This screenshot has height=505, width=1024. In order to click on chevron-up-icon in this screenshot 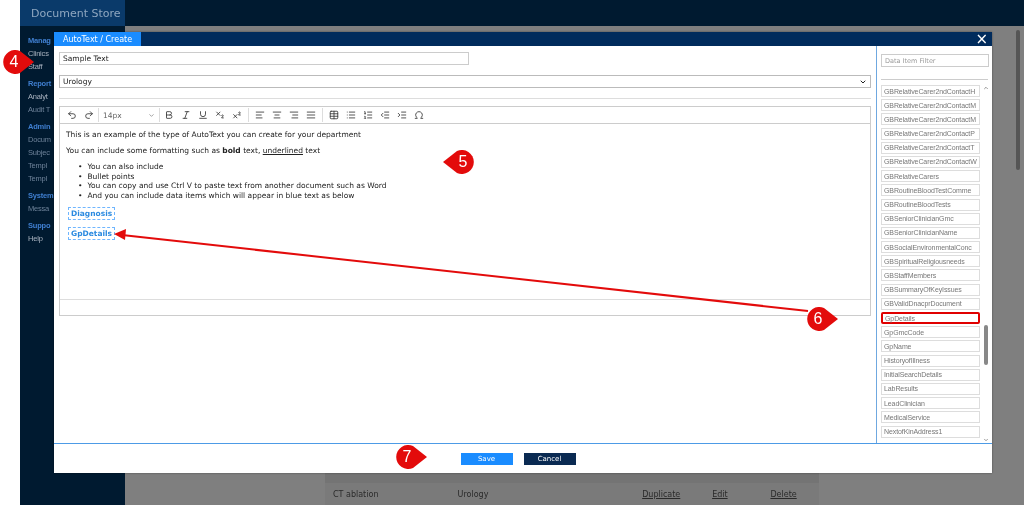, I will do `click(985, 88)`.